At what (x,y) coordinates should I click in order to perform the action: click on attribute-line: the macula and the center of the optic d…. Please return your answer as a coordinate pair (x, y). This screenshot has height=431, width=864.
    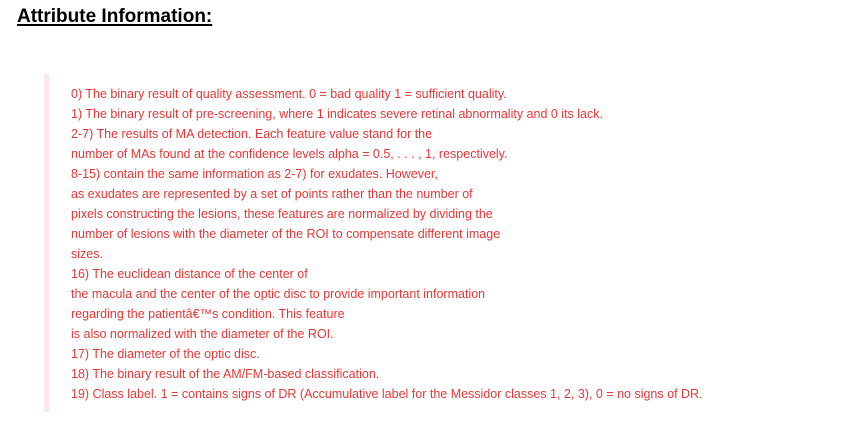
    Looking at the image, I should click on (278, 294).